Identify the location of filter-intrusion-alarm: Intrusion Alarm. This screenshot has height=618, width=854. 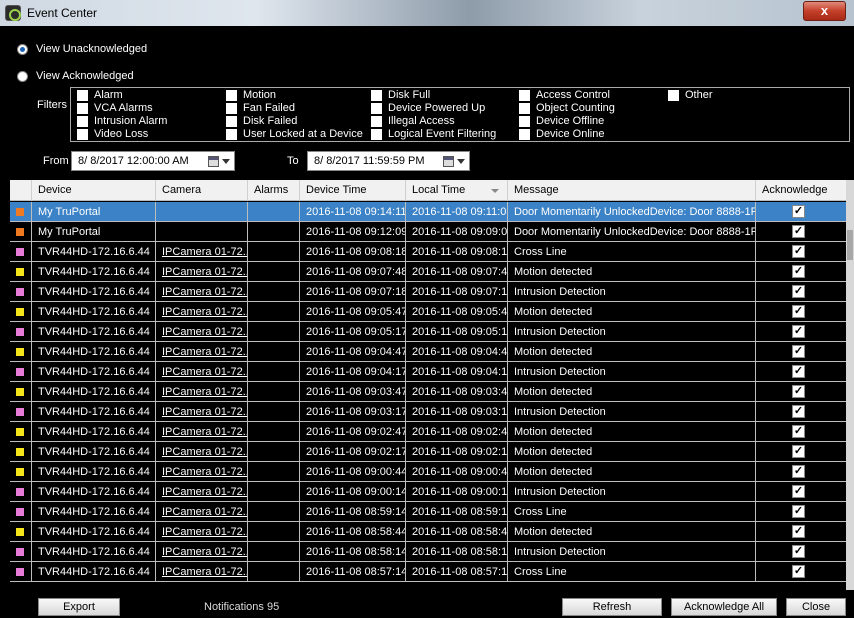
(122, 121).